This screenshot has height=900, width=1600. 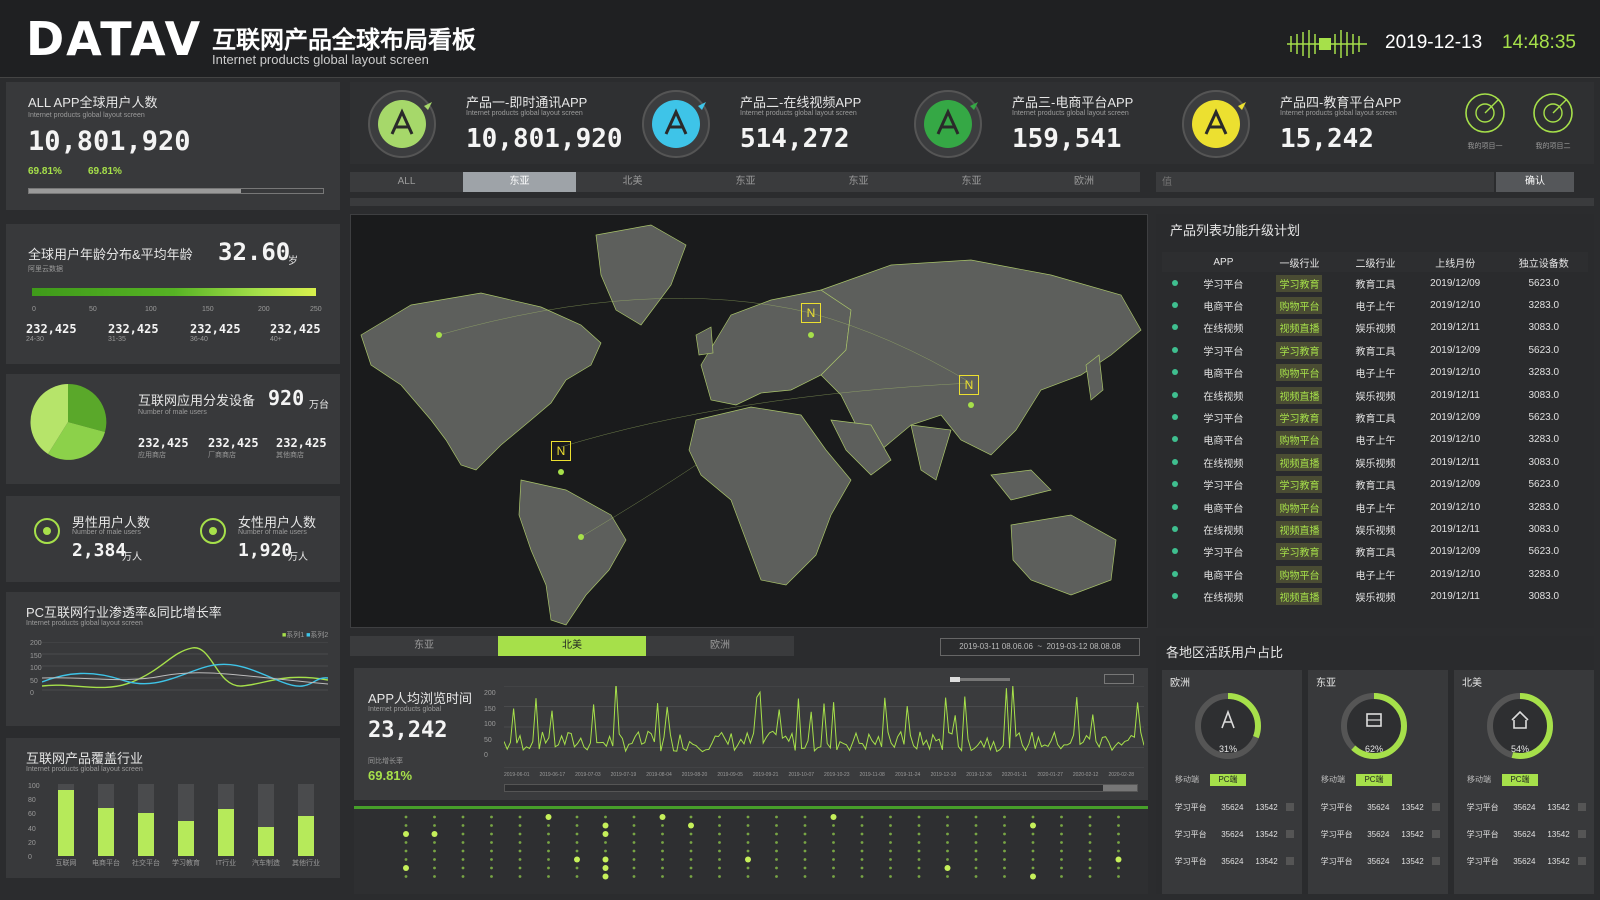 I want to click on tab-europe: 欧洲, so click(x=1084, y=182).